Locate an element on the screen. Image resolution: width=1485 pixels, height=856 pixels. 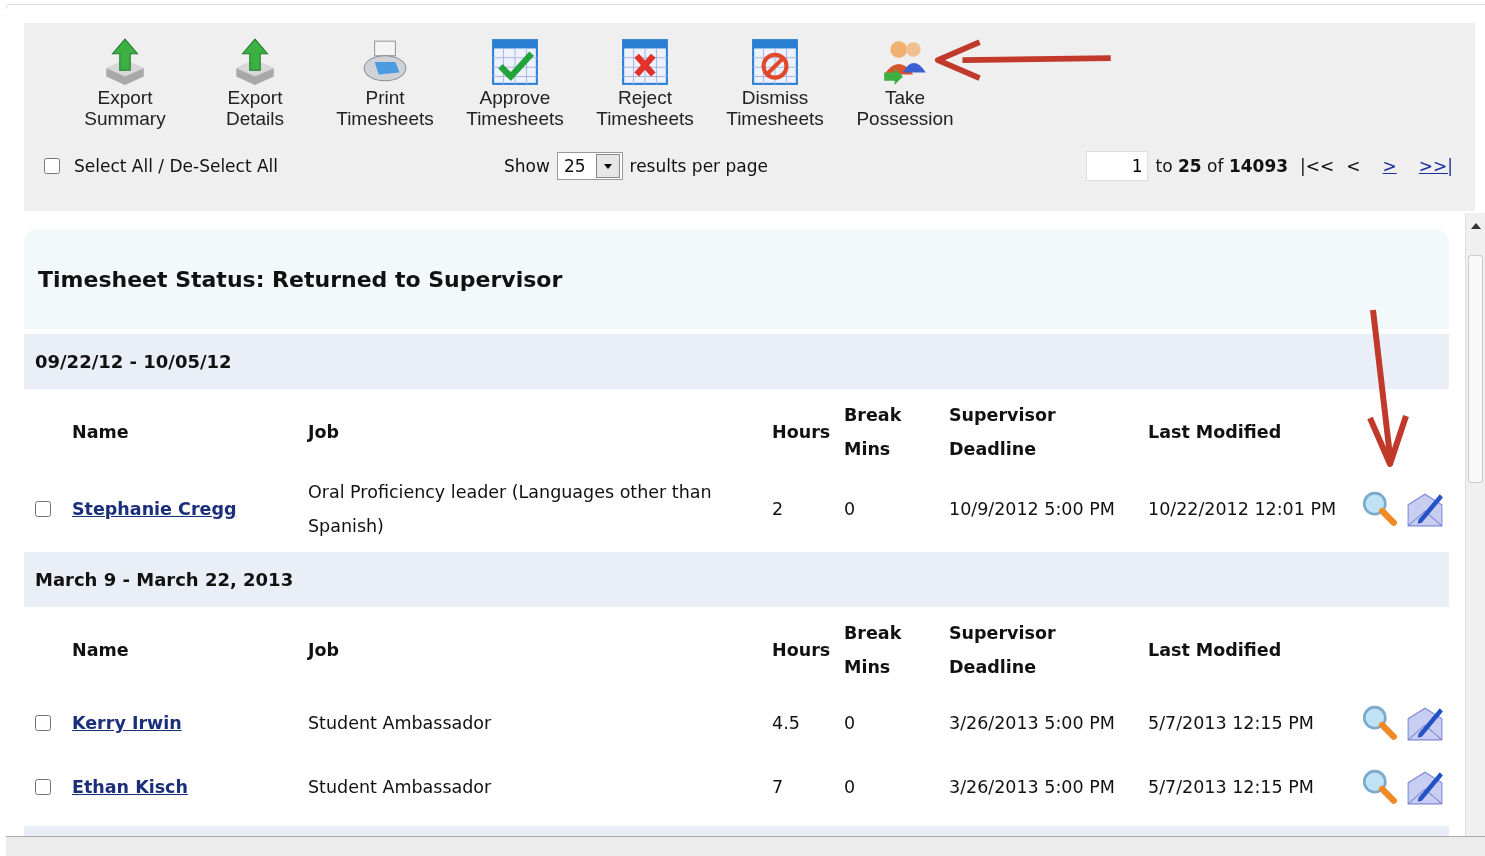
toolbar-button: Export Details is located at coordinates (255, 83).